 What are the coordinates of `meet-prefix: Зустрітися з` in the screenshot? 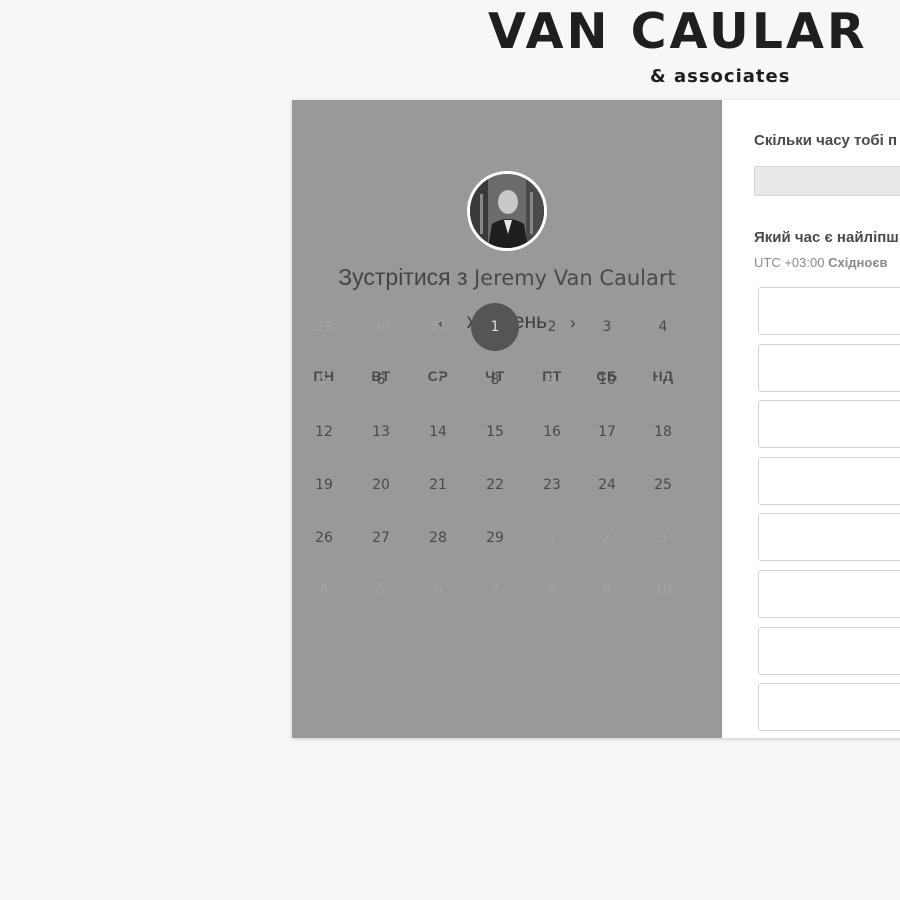 It's located at (403, 277).